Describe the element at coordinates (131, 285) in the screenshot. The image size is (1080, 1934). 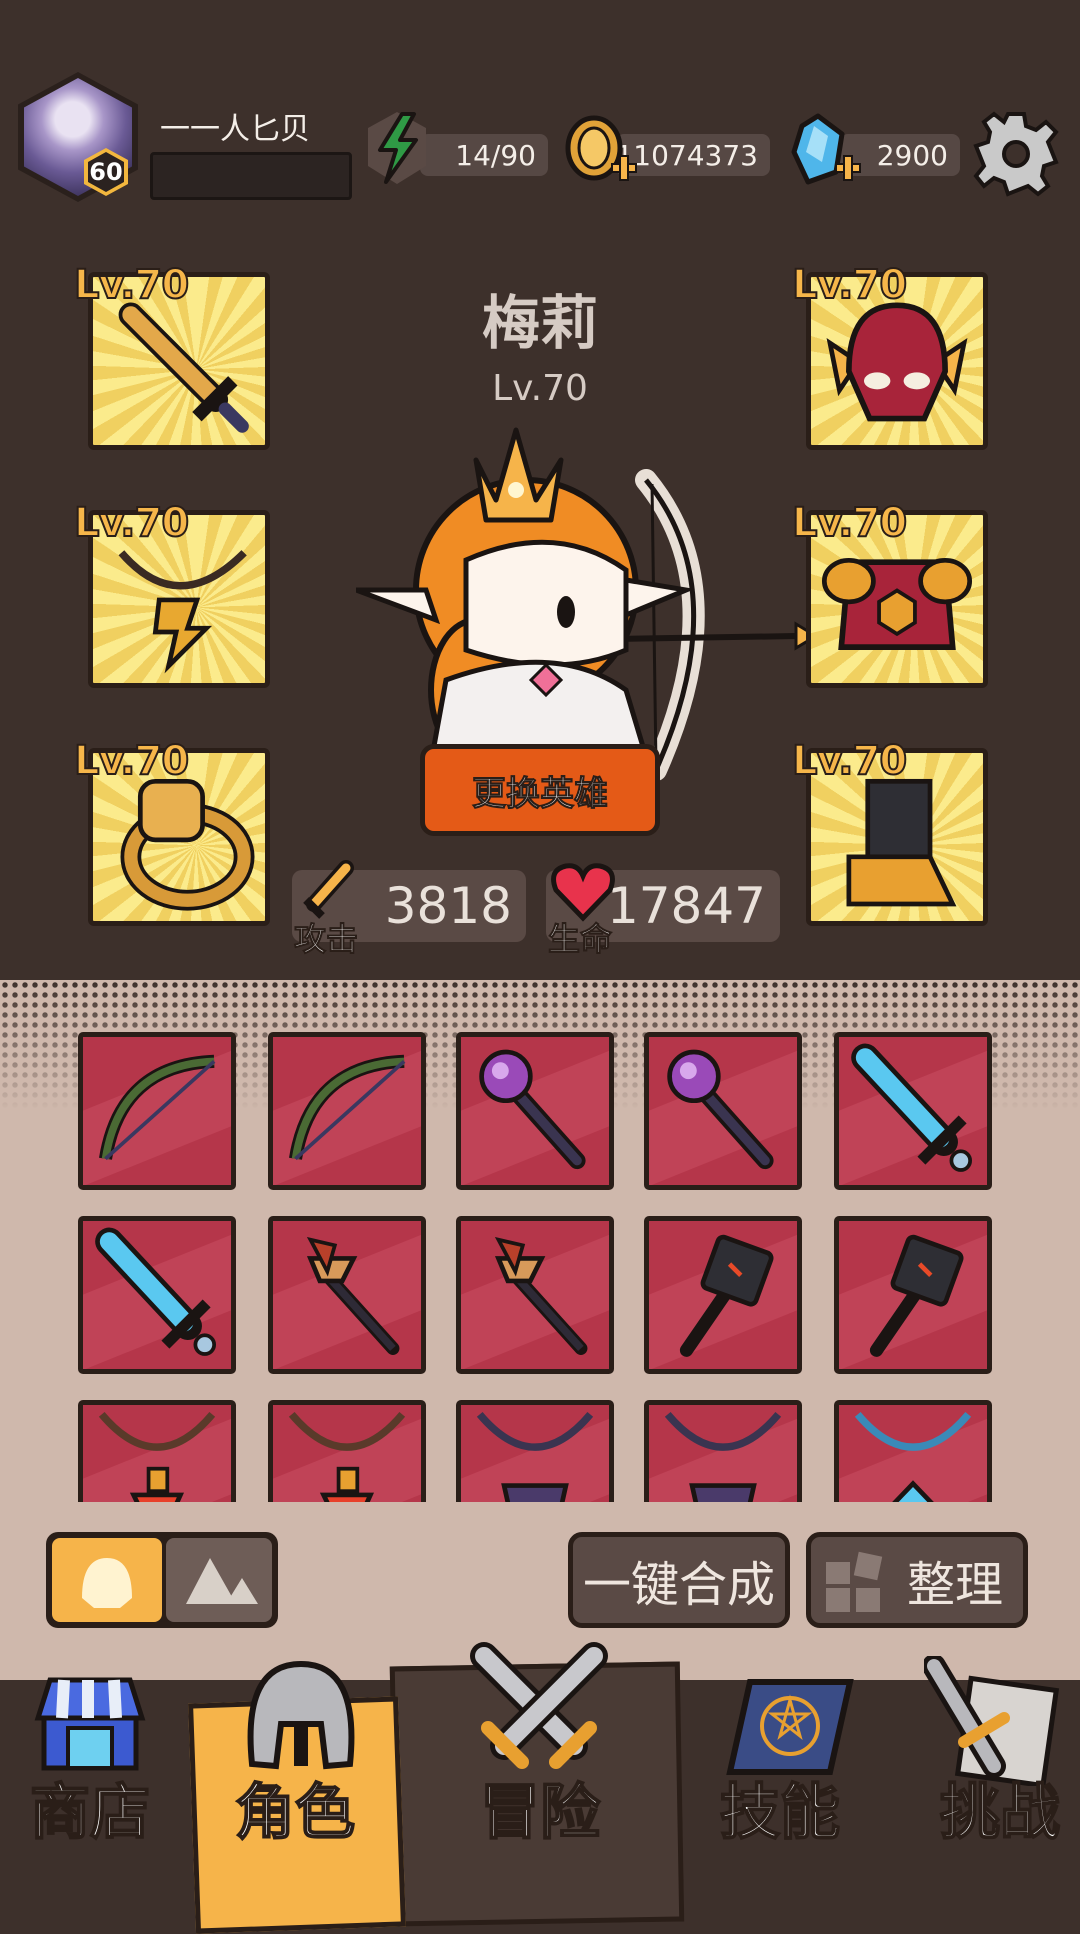
I see `weapon-level: Lv.70` at that location.